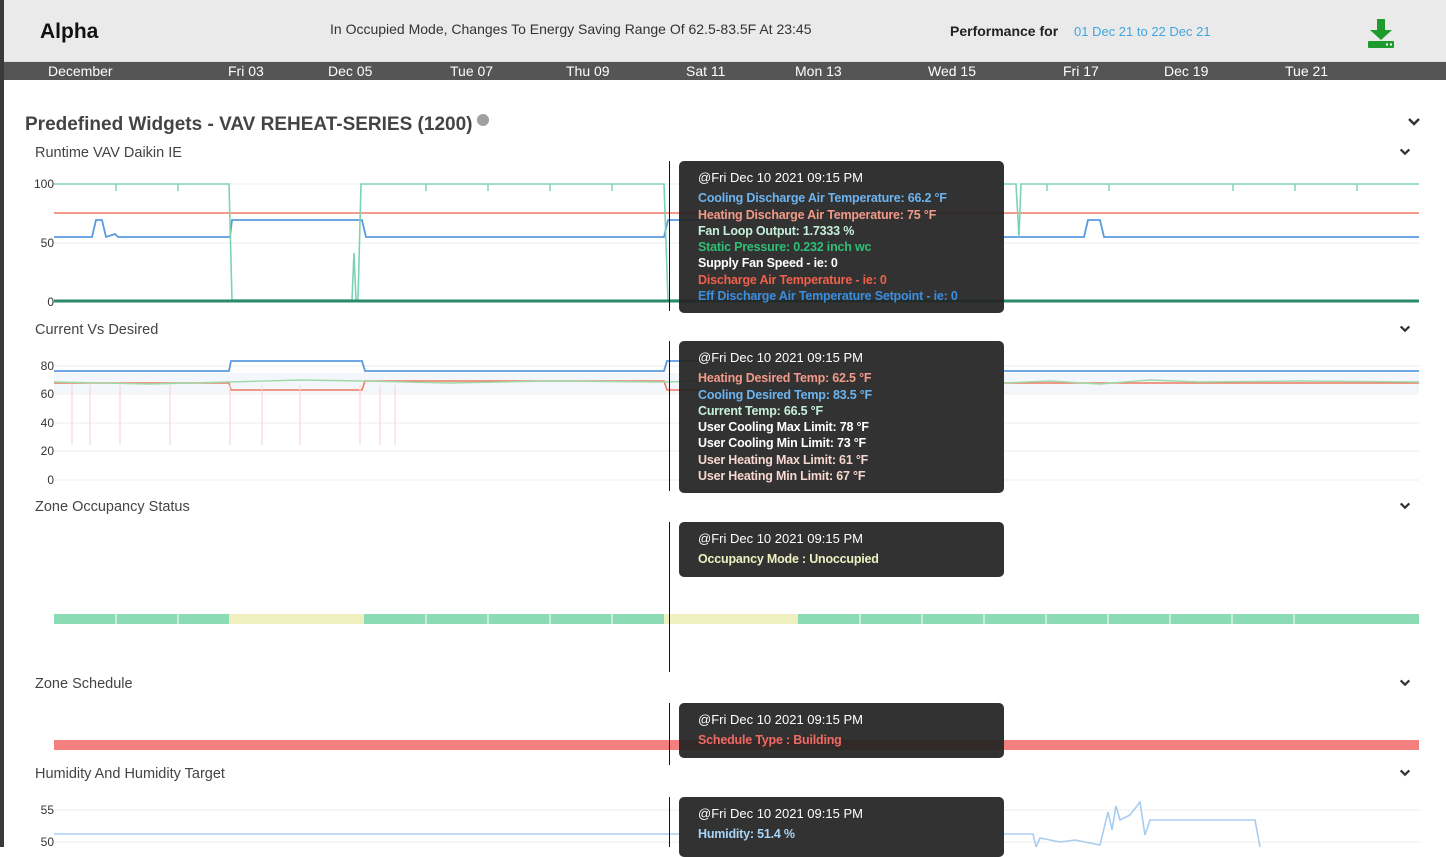 This screenshot has width=1446, height=857. What do you see at coordinates (783, 427) in the screenshot?
I see `tooltip-line: User Cooling Max Limit: 78 °F` at bounding box center [783, 427].